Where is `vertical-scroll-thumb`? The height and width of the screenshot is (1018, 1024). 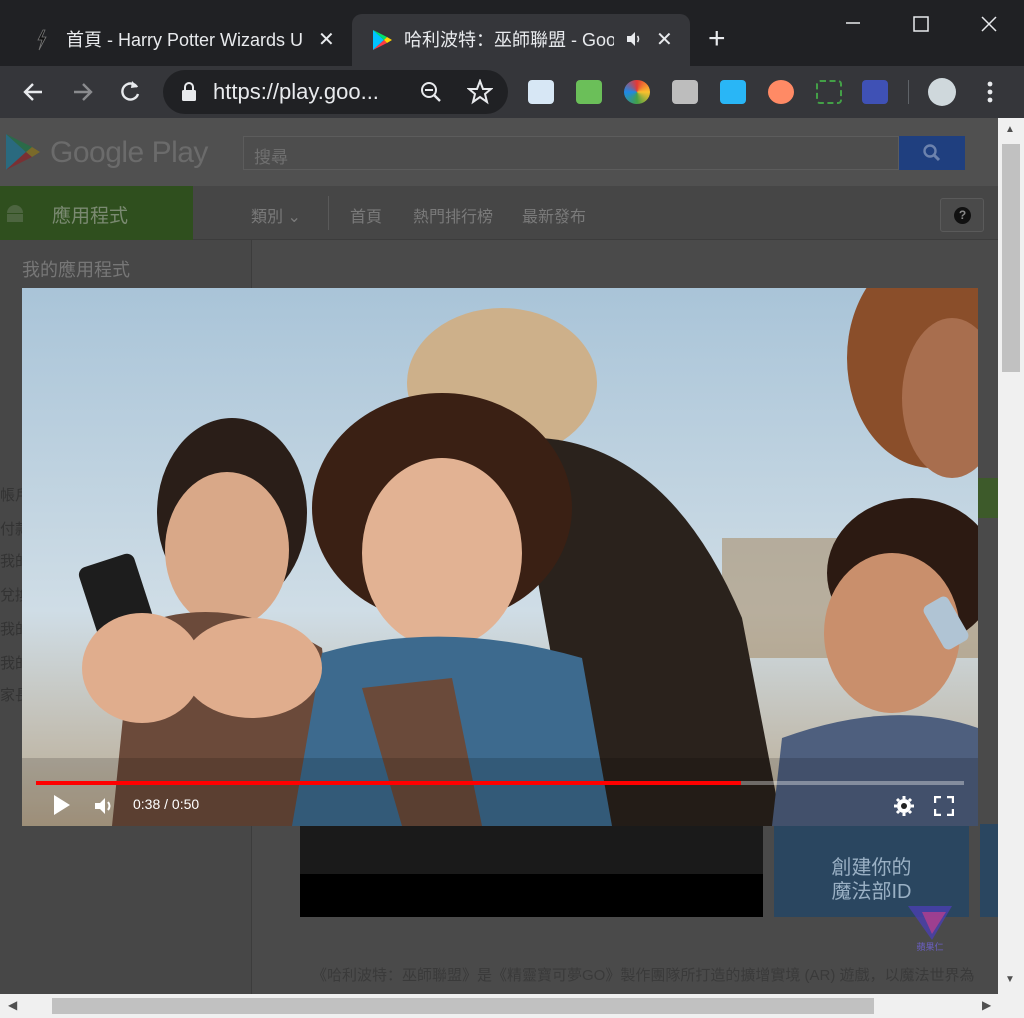 vertical-scroll-thumb is located at coordinates (1011, 258).